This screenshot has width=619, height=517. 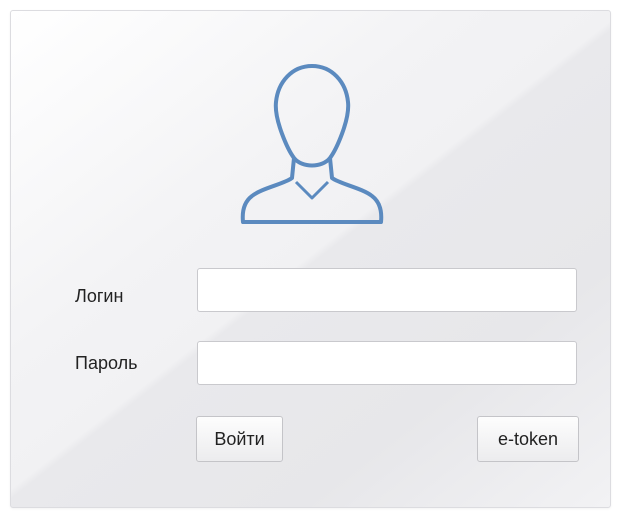 I want to click on password-input, so click(x=387, y=363).